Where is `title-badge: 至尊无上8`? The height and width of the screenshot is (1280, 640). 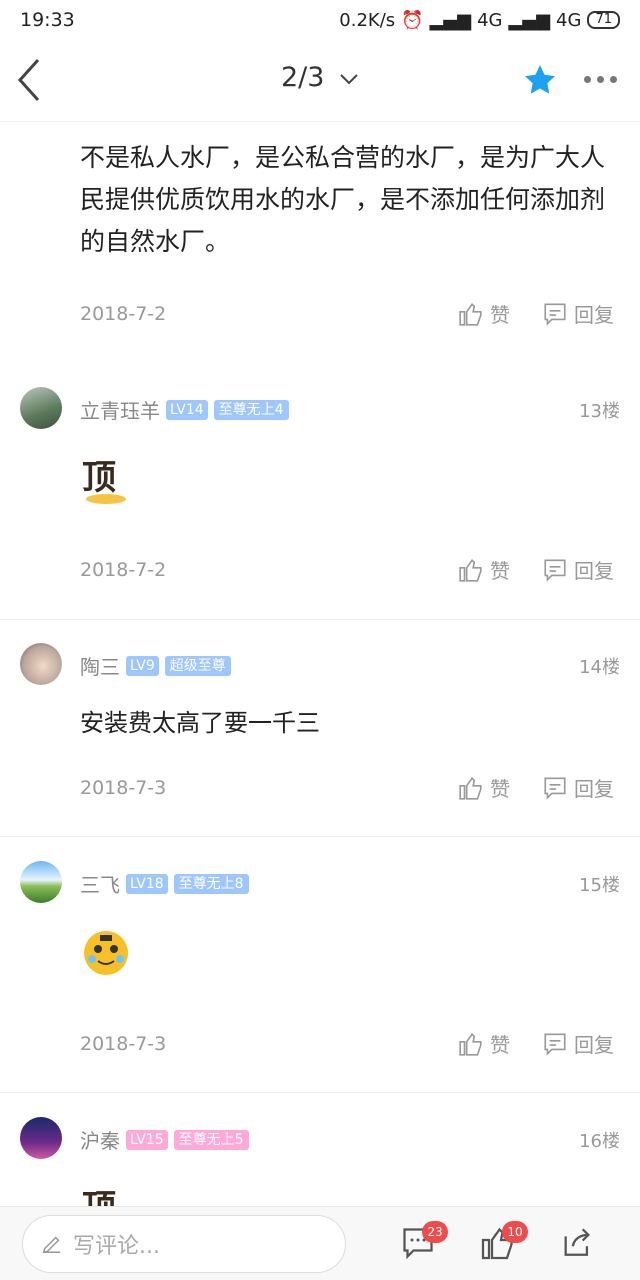 title-badge: 至尊无上8 is located at coordinates (211, 883).